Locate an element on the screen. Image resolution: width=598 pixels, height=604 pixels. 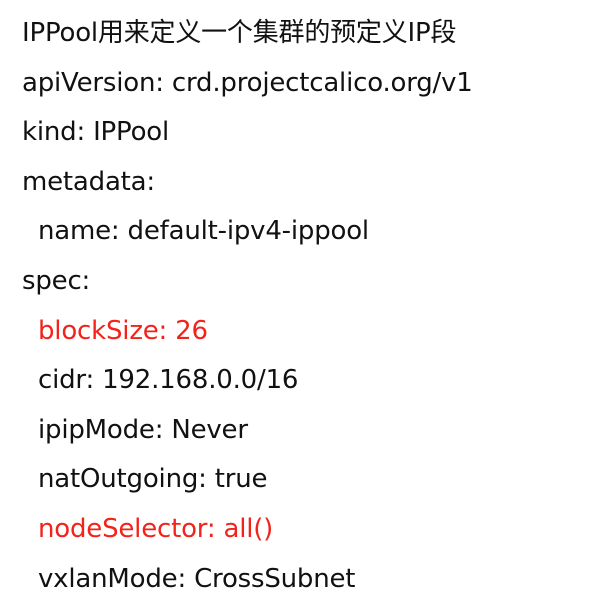
kind-line: kind: IPPool is located at coordinates (96, 132).